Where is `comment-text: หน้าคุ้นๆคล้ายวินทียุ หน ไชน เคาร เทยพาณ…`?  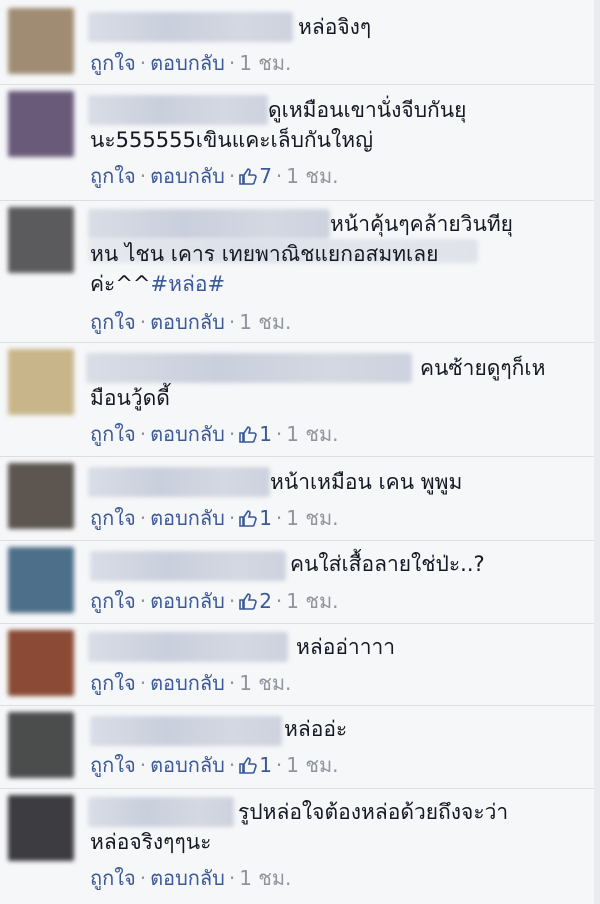 comment-text: หน้าคุ้นๆคล้ายวินทียุ หน ไชน เคาร เทยพาณ… is located at coordinates (301, 254).